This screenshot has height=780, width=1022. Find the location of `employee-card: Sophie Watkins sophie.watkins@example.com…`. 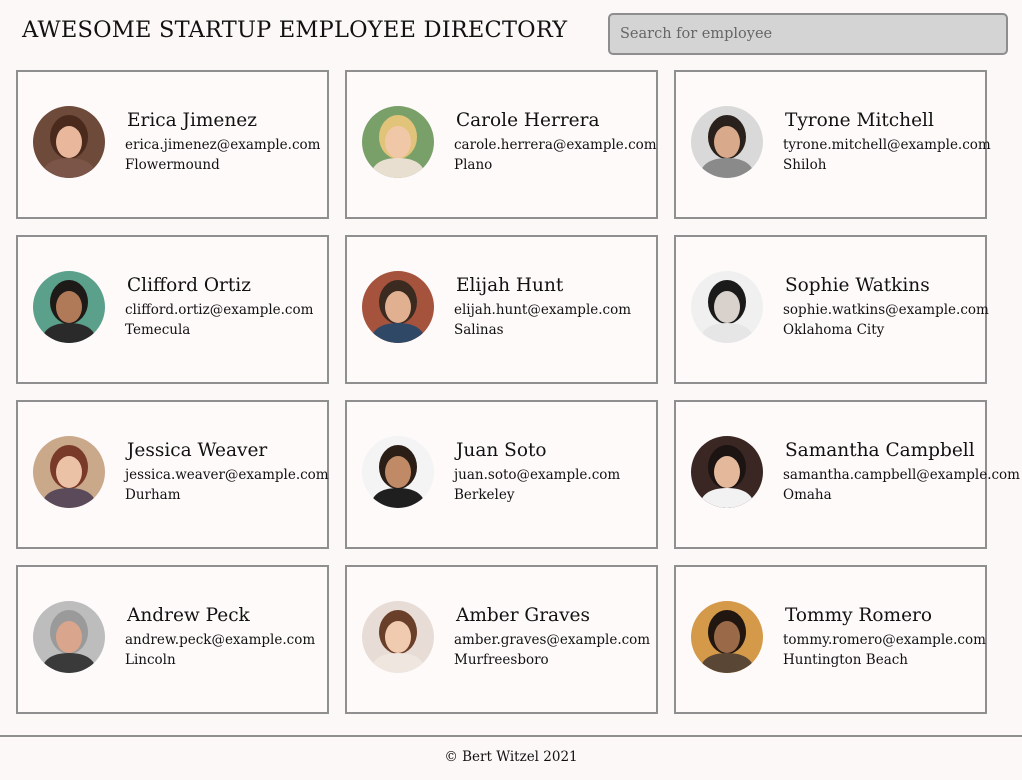

employee-card: Sophie Watkins sophie.watkins@example.com… is located at coordinates (831, 309).